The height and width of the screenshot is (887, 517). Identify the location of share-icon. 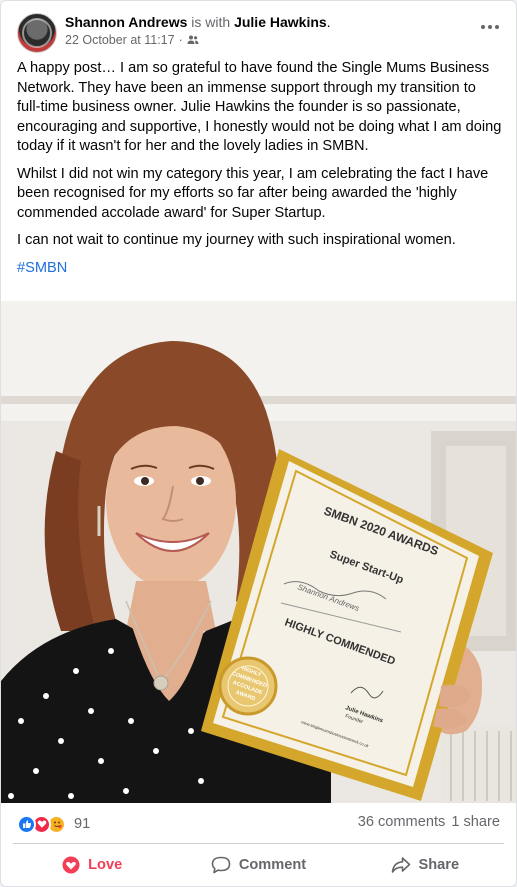
(401, 865).